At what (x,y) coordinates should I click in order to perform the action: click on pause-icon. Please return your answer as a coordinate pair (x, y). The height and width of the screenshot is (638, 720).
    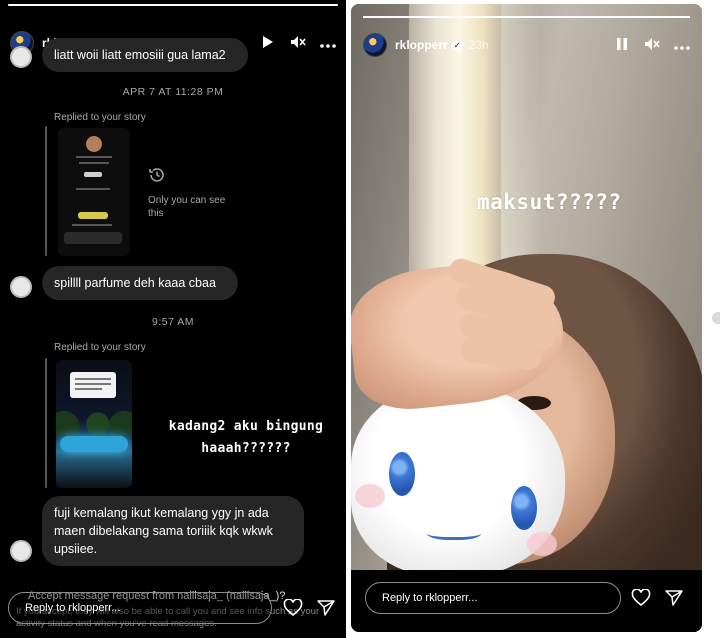
    Looking at the image, I should click on (622, 45).